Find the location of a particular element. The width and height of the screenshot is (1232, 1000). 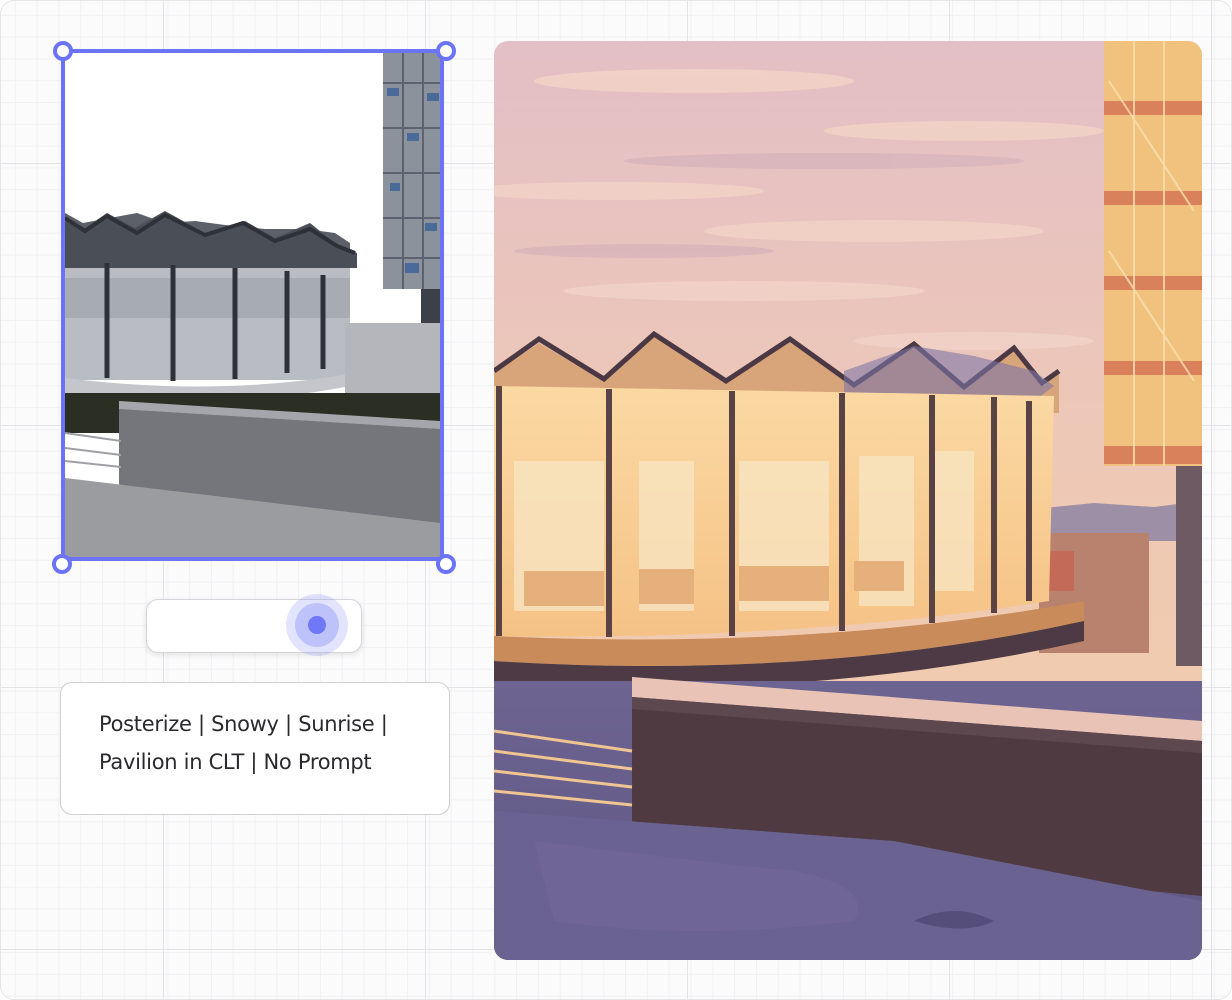

resize-handle-top-left is located at coordinates (63, 51).